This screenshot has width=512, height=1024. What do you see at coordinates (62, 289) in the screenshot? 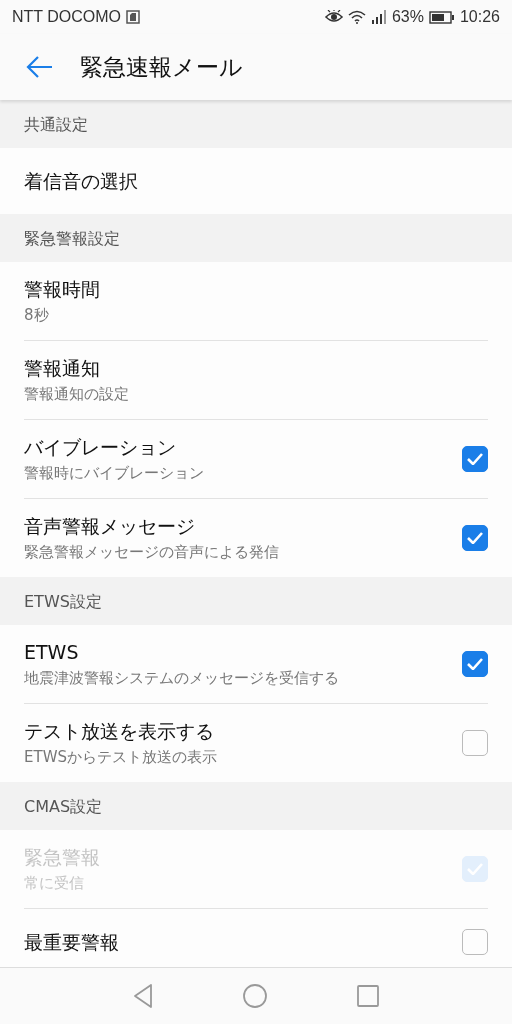
I see `row-title: 警報時間` at bounding box center [62, 289].